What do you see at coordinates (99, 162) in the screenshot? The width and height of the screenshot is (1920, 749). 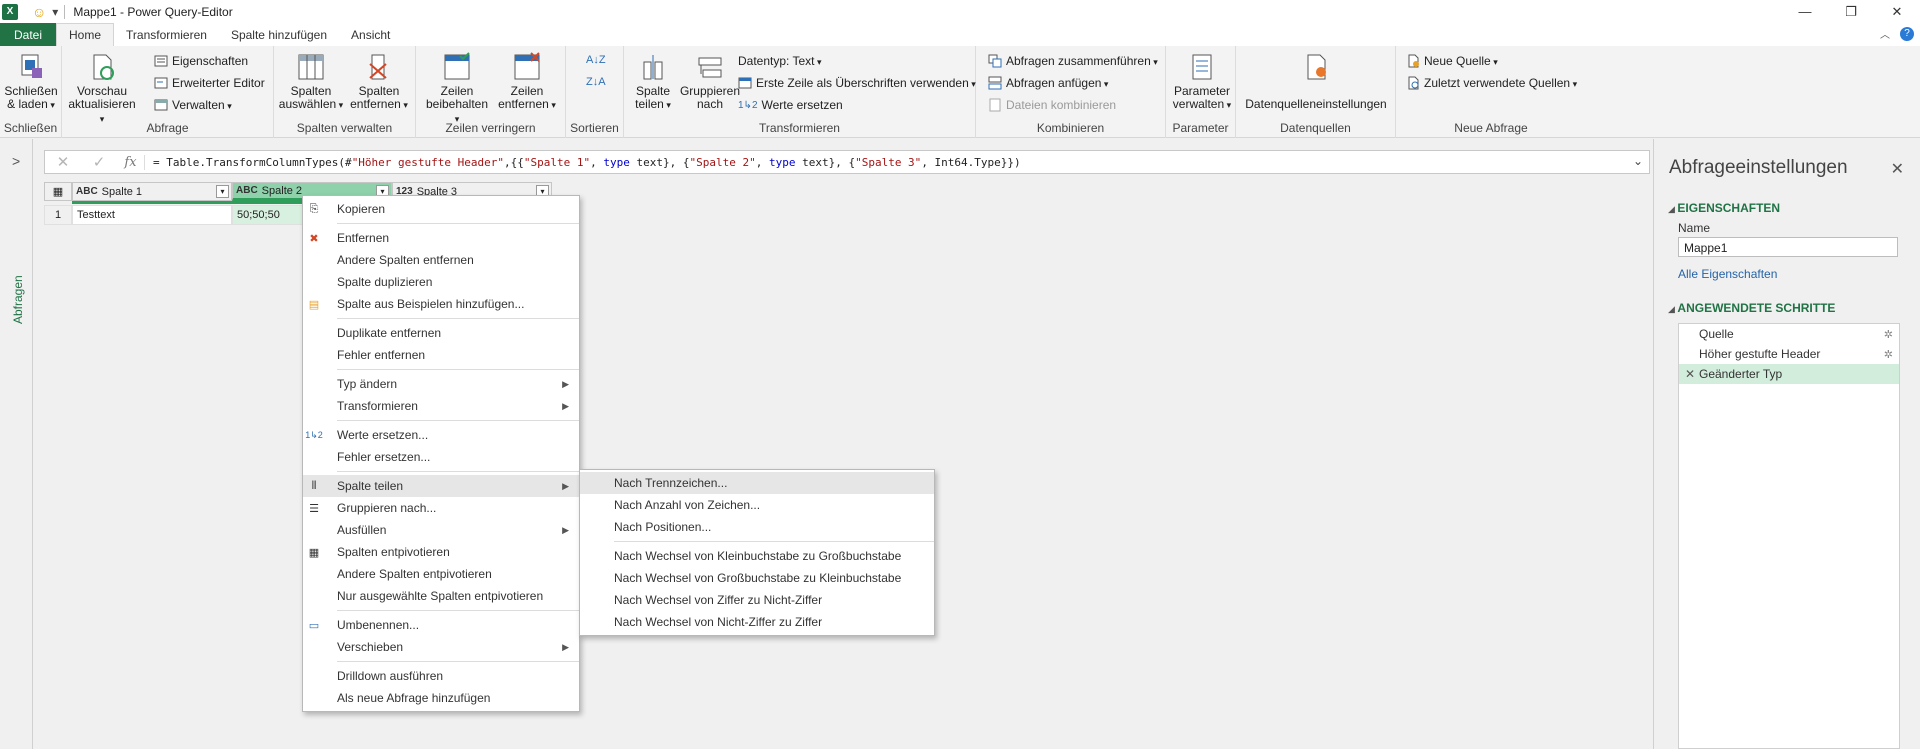 I see `confirm-formula-icon: ✓` at bounding box center [99, 162].